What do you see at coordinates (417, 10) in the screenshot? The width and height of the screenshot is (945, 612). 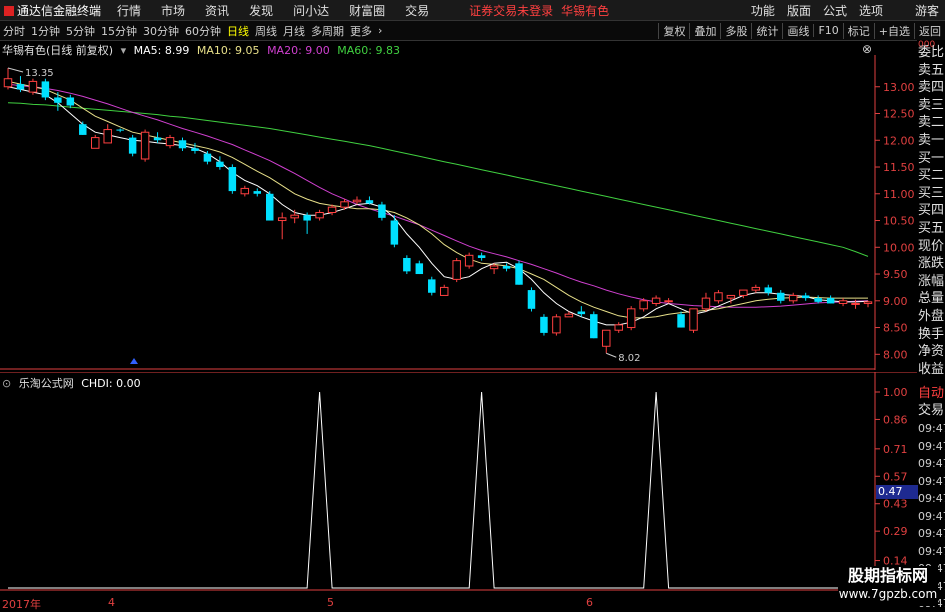 I see `menu-item-trade: 交易` at bounding box center [417, 10].